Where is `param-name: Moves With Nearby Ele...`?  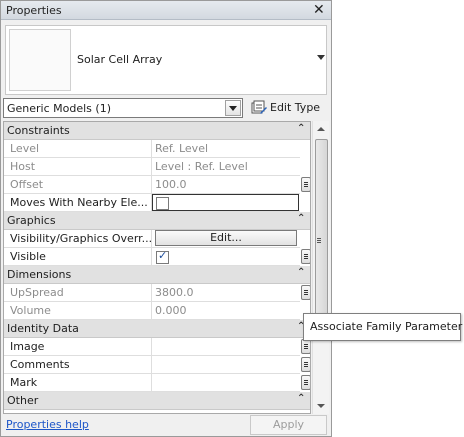
param-name: Moves With Nearby Ele... is located at coordinates (78, 203).